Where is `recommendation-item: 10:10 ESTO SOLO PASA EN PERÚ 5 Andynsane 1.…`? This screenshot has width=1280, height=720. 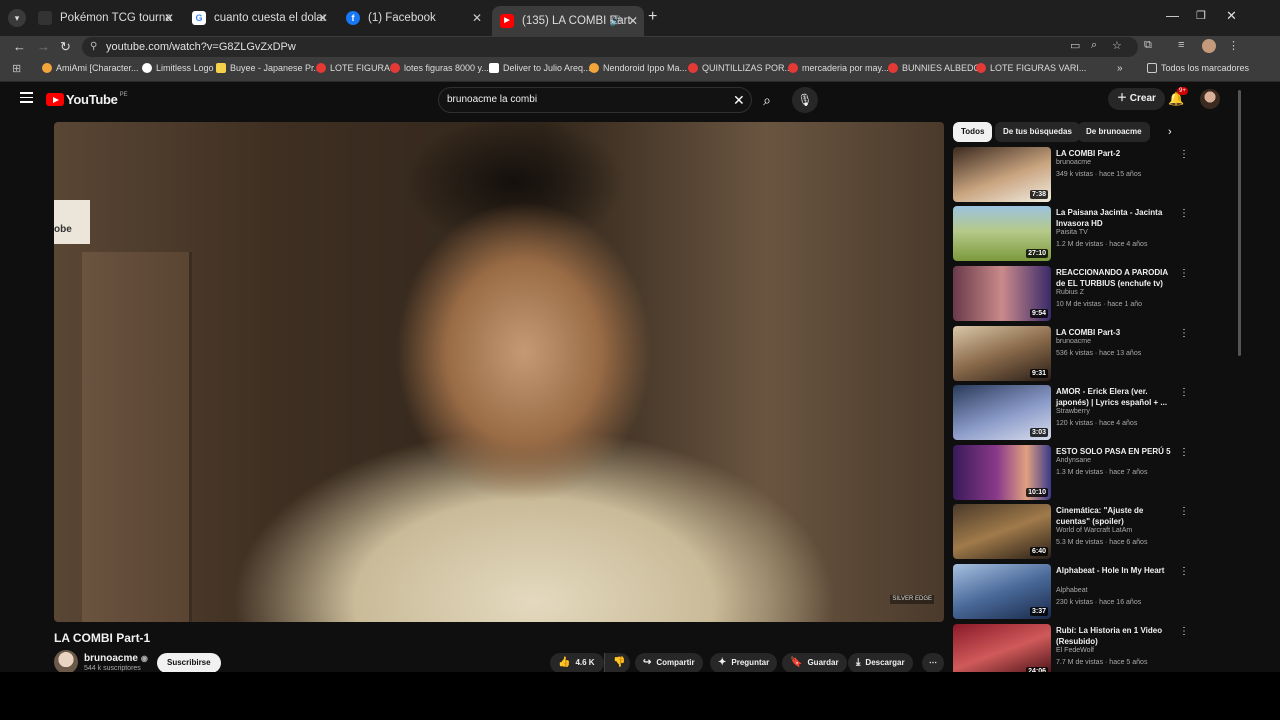
recommendation-item: 10:10 ESTO SOLO PASA EN PERÚ 5 Andynsane 1.… is located at coordinates (1073, 473).